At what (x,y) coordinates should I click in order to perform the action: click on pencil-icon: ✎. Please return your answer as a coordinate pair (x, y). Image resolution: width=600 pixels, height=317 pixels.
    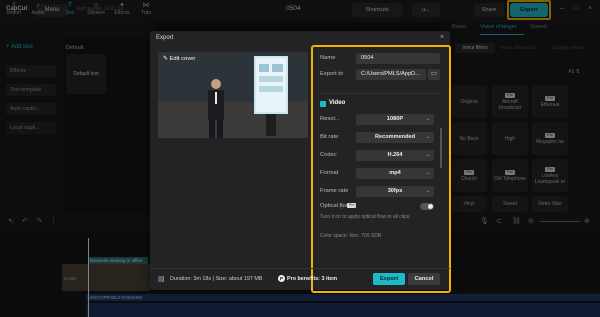
    Looking at the image, I should click on (165, 59).